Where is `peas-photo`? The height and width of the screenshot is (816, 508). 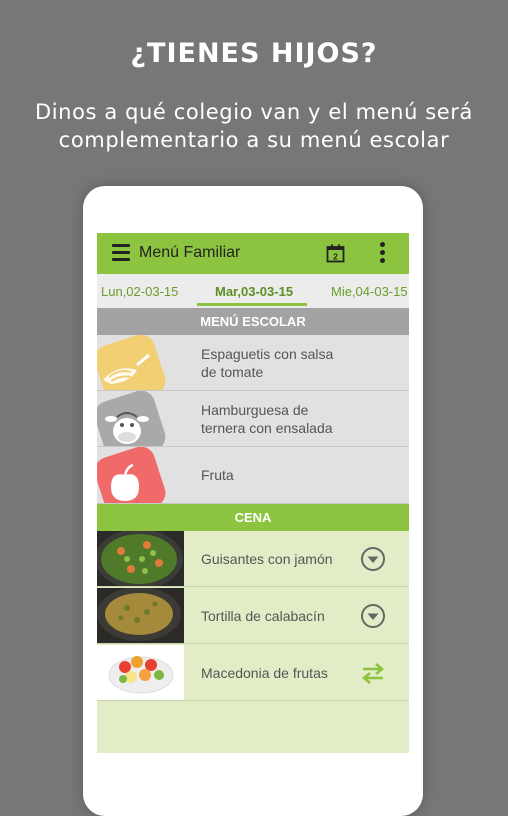
peas-photo is located at coordinates (140, 558).